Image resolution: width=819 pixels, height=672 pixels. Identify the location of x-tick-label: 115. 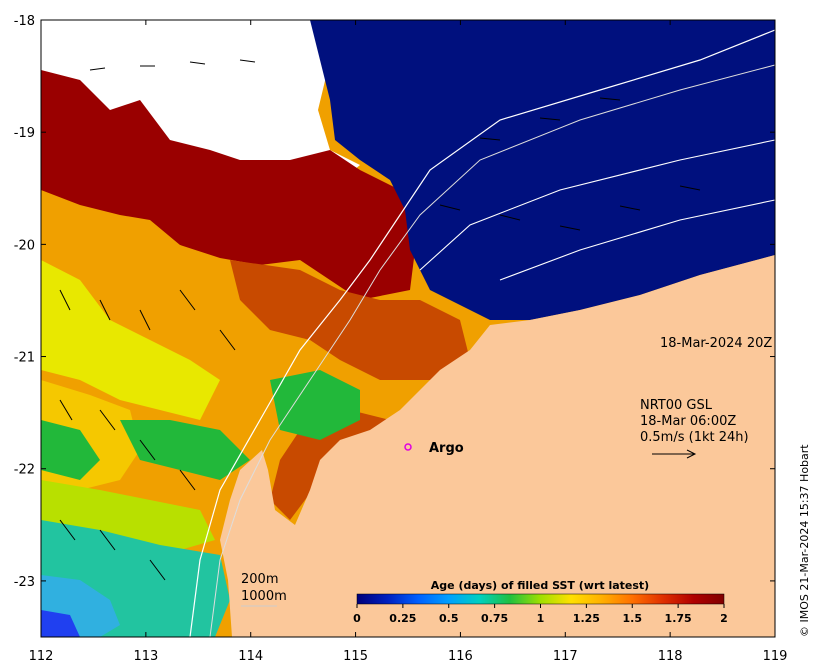
(355, 656).